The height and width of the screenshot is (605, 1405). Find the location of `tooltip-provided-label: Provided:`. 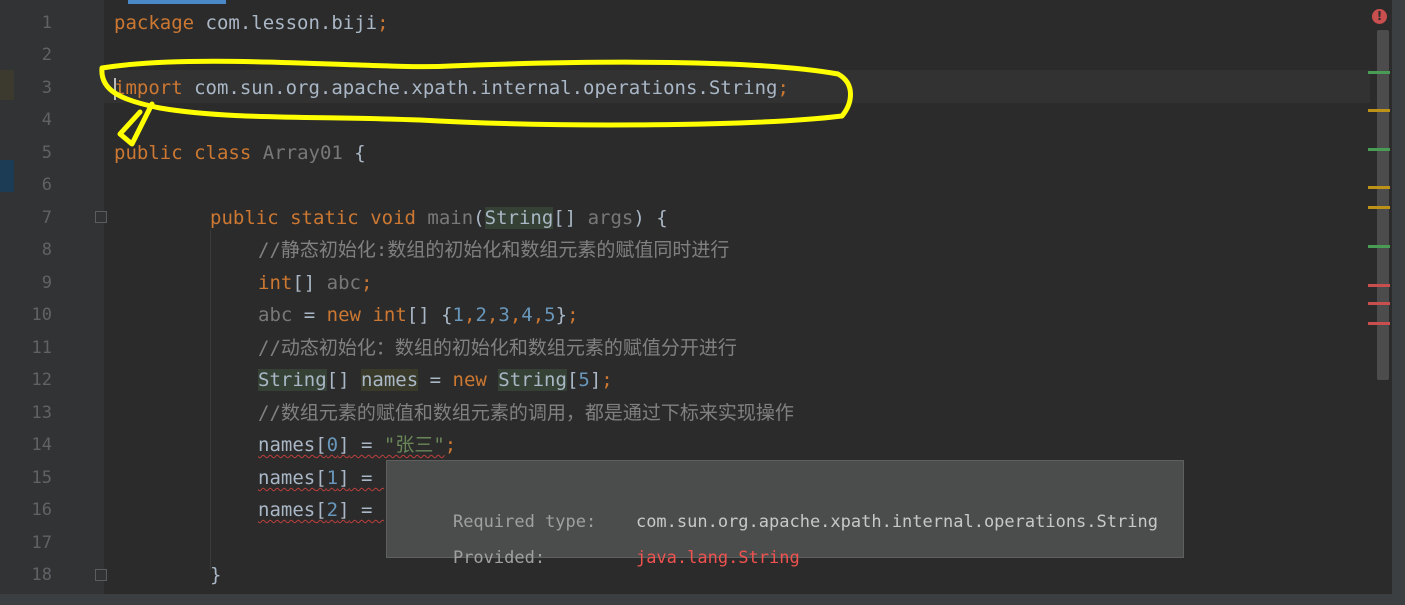

tooltip-provided-label: Provided: is located at coordinates (499, 558).